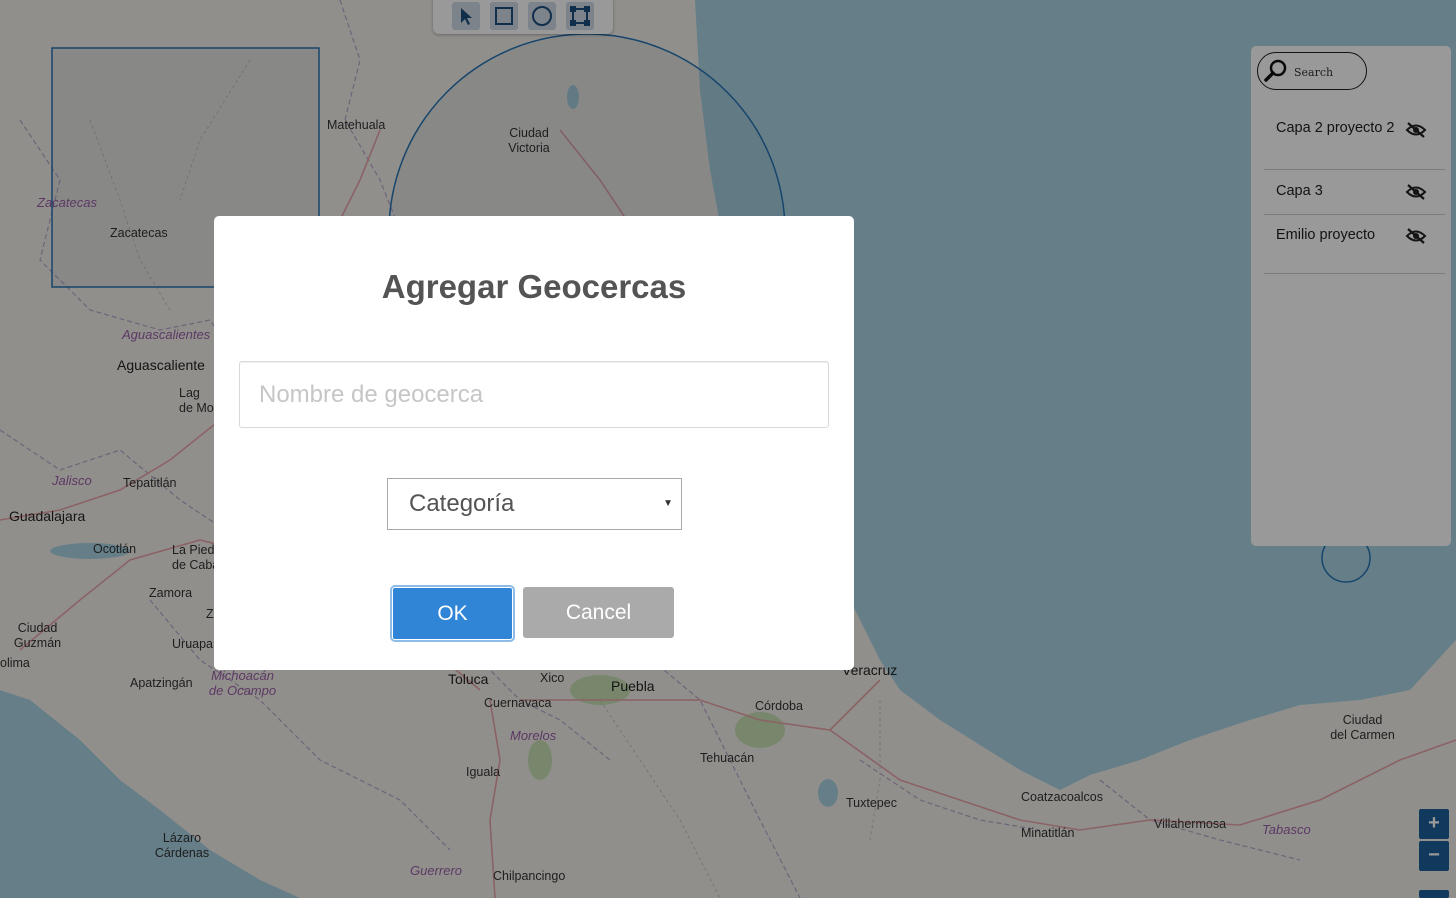 The image size is (1456, 898). I want to click on dropdown-arrow-icon: ▼, so click(668, 503).